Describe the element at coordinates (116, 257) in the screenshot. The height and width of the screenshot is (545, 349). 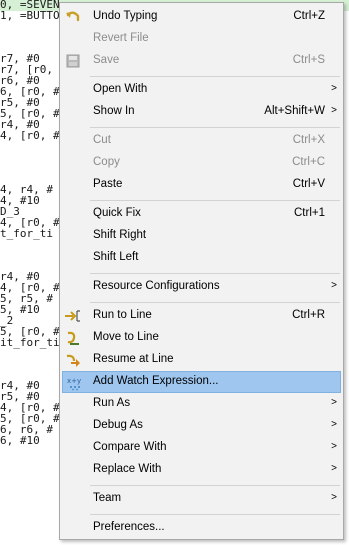
I see `menu-item-label: Shift Left` at that location.